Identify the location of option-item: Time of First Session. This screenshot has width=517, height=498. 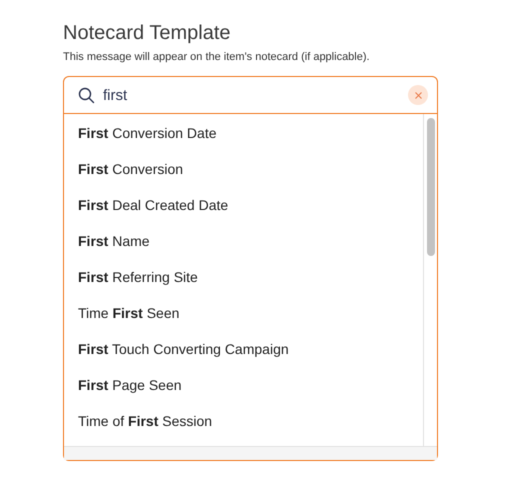
(243, 421).